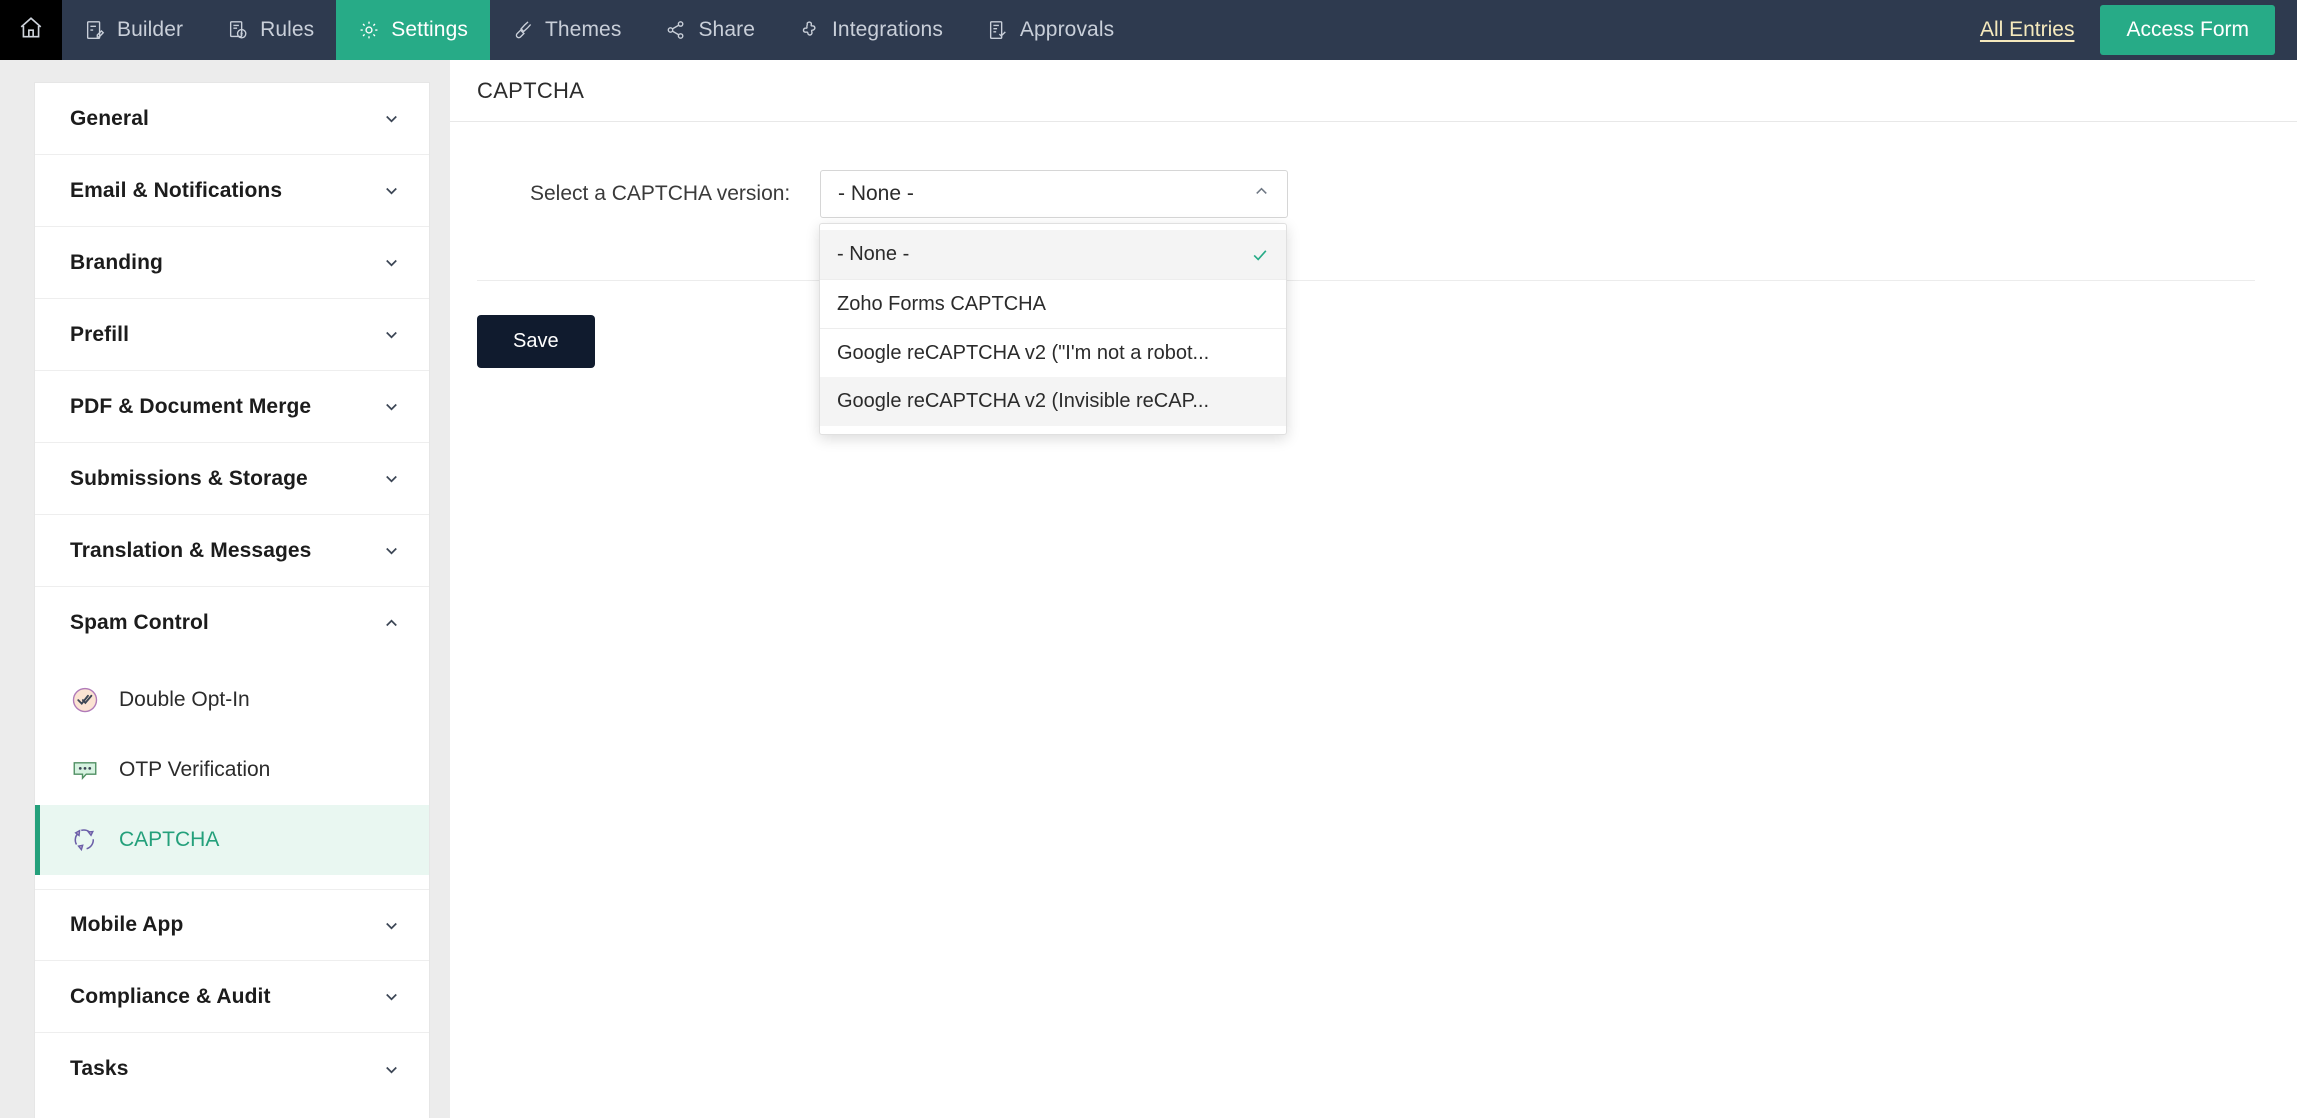 The height and width of the screenshot is (1118, 2297). I want to click on tab-approvals: Approvals, so click(1050, 30).